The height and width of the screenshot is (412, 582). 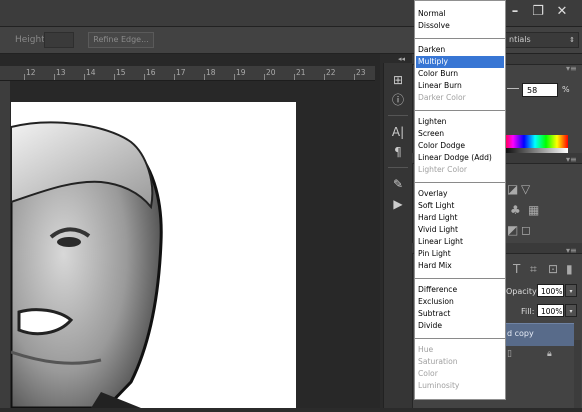 What do you see at coordinates (566, 89) in the screenshot?
I see `percent-label: %` at bounding box center [566, 89].